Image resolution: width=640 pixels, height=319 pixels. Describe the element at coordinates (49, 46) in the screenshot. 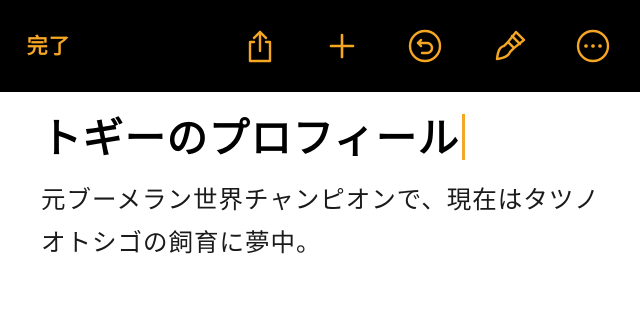

I see `done-button: 完了` at that location.